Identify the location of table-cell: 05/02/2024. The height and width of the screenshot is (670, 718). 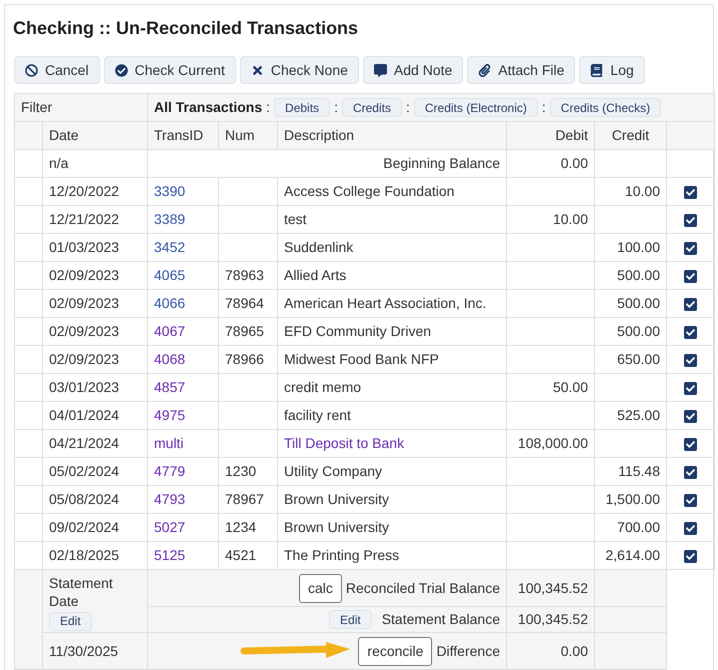
(84, 471).